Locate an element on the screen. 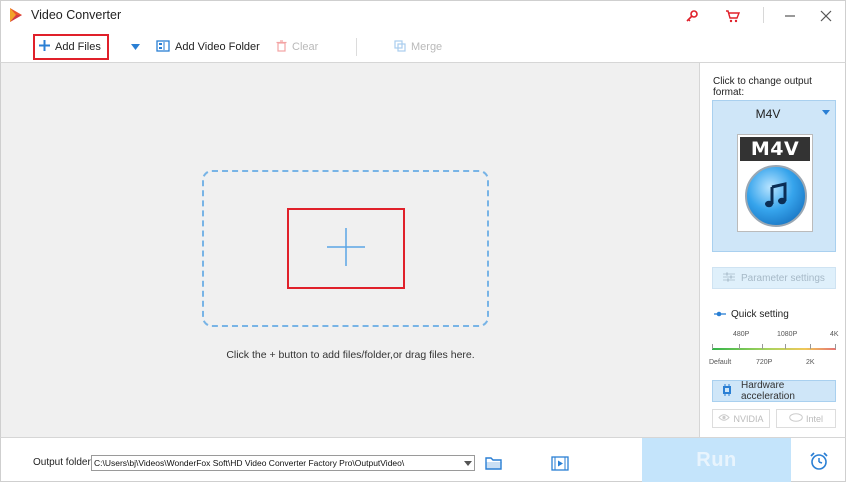  add-files-button: Add Files is located at coordinates (71, 47).